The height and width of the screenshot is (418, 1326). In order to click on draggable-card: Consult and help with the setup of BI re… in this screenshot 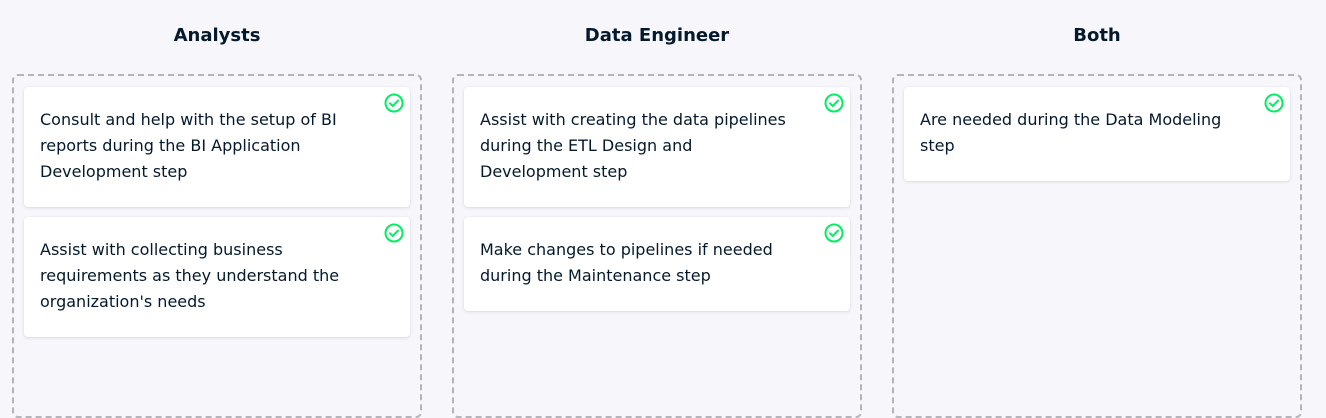, I will do `click(217, 147)`.